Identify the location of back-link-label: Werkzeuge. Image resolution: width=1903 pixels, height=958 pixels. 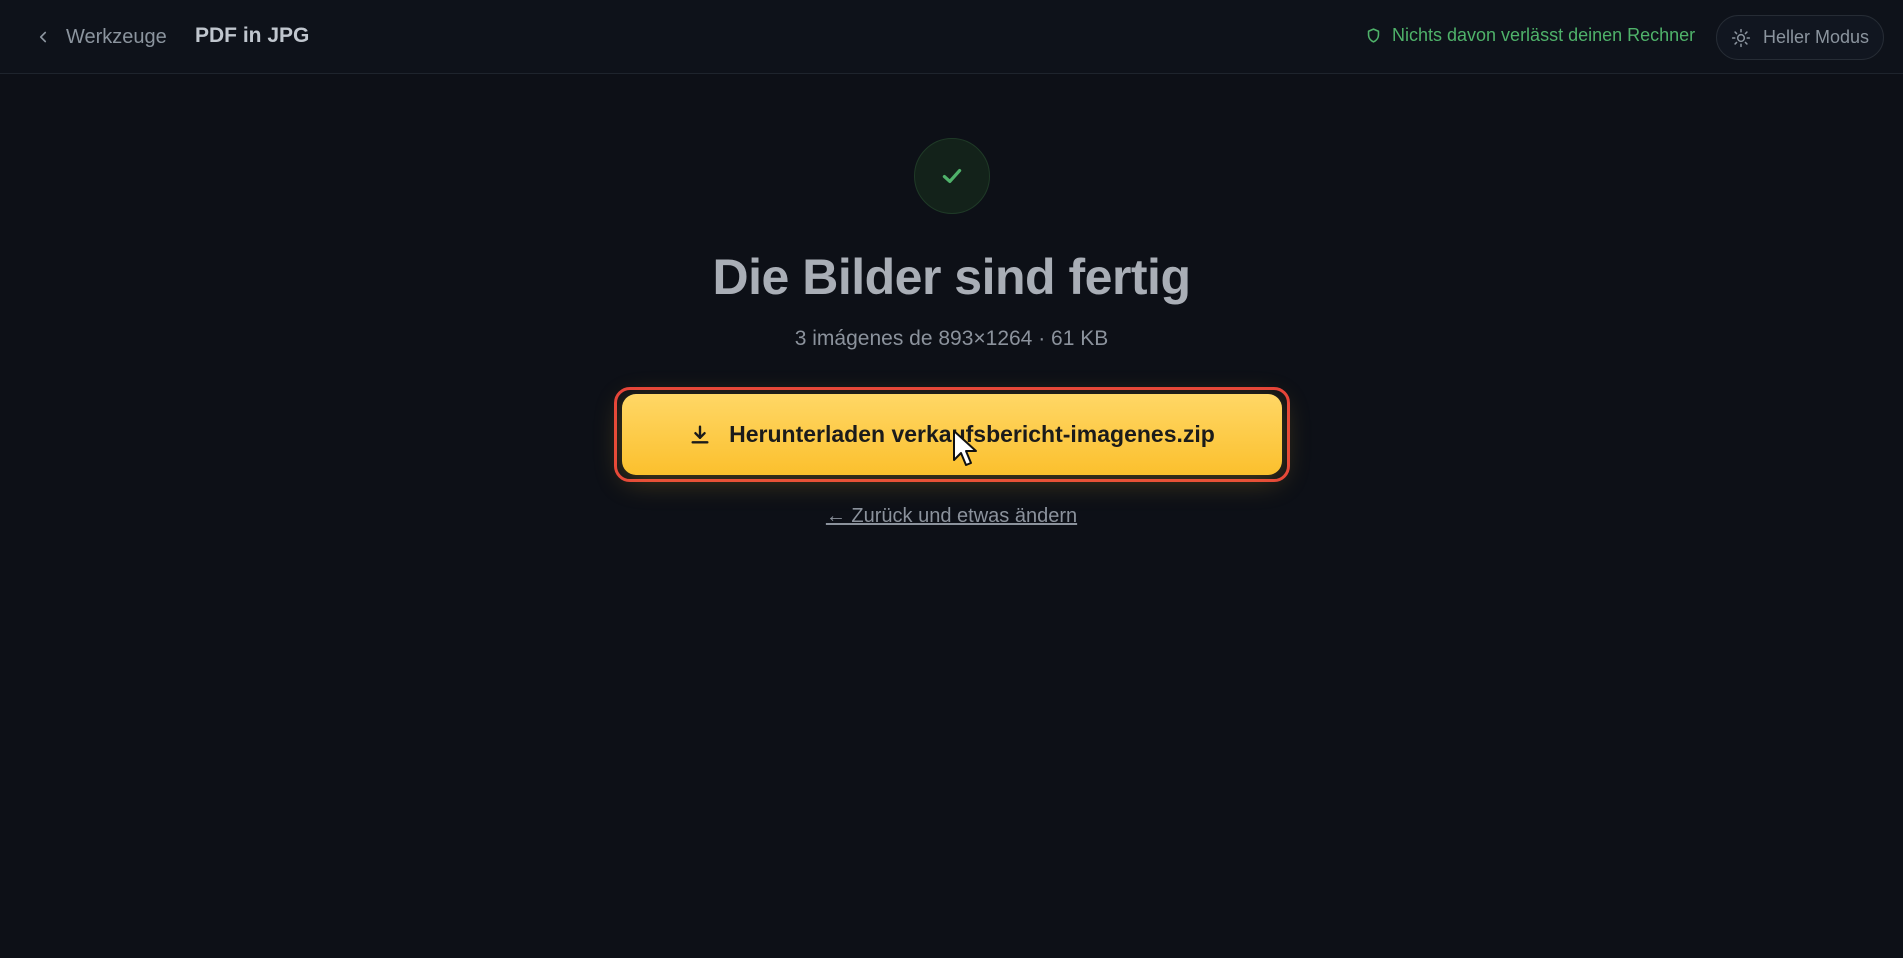
(116, 36).